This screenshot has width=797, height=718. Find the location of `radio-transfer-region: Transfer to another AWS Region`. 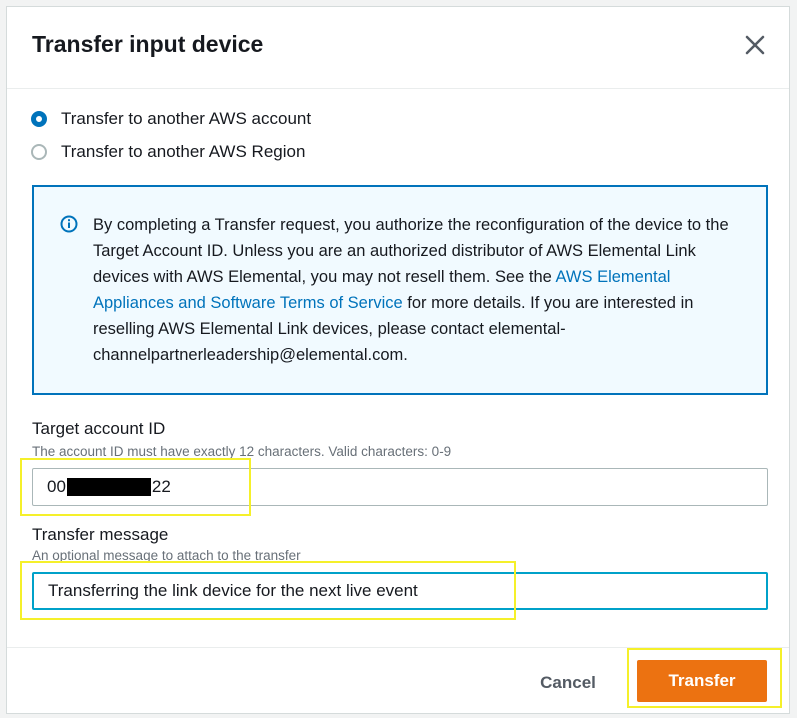

radio-transfer-region: Transfer to another AWS Region is located at coordinates (168, 152).